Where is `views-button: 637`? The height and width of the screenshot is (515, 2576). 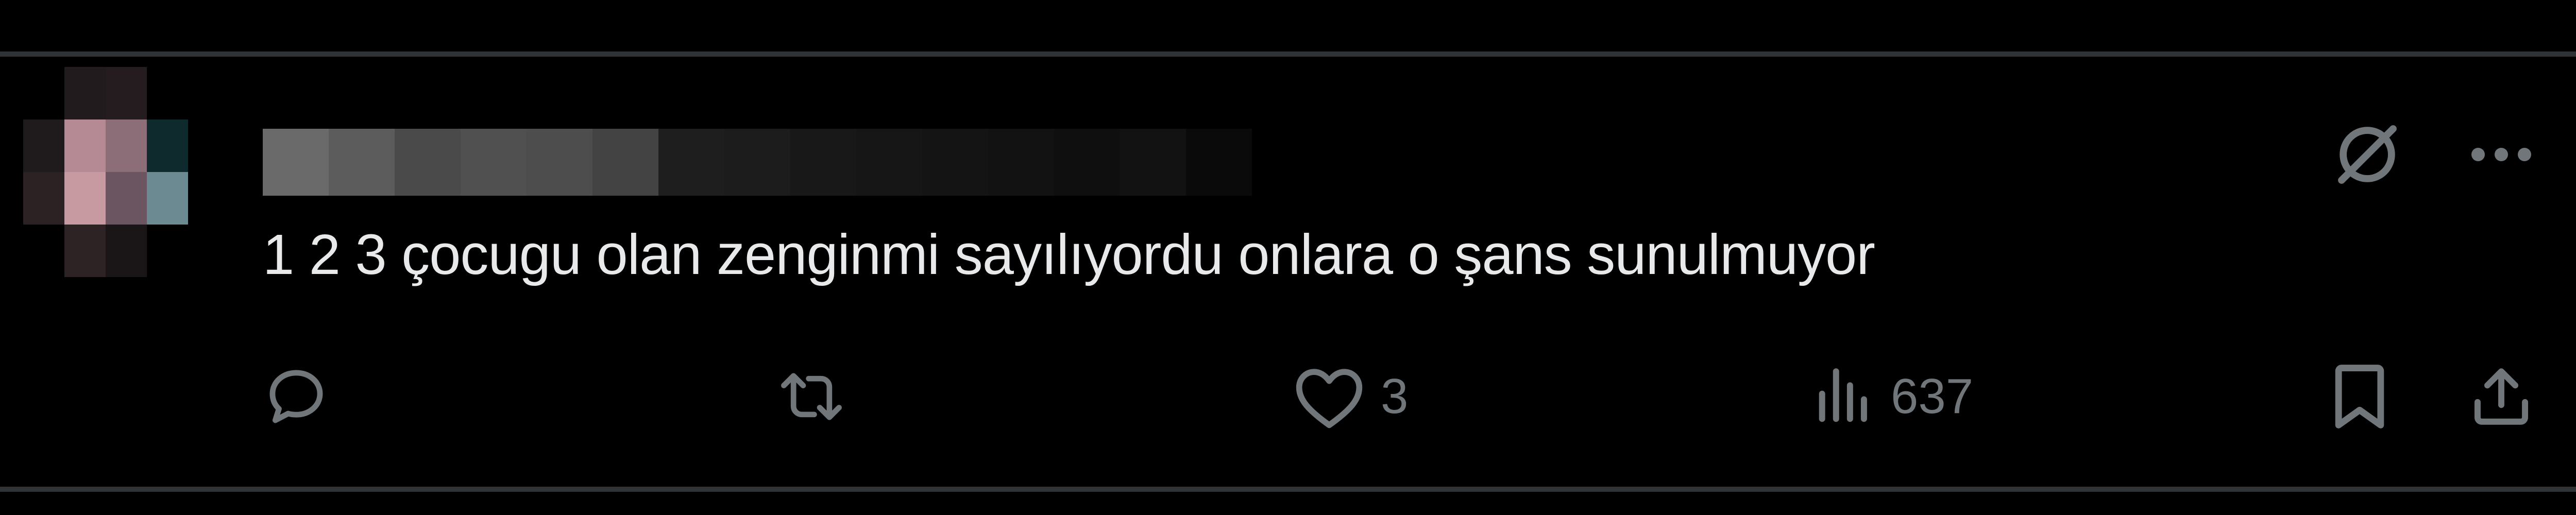 views-button: 637 is located at coordinates (1893, 396).